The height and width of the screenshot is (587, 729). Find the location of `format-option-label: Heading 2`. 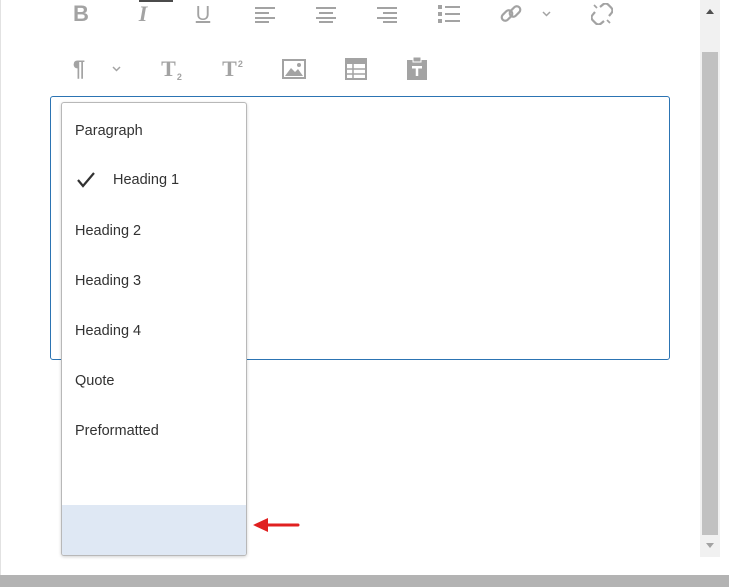

format-option-label: Heading 2 is located at coordinates (108, 231).